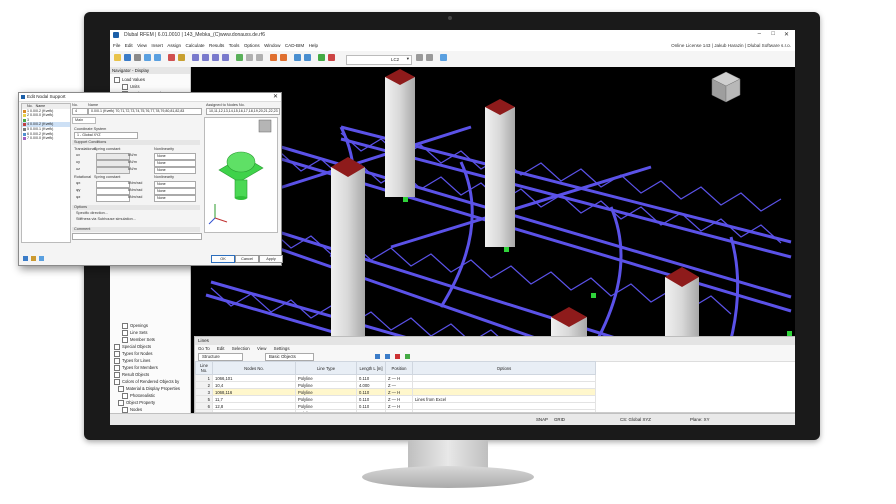 The image size is (896, 504). What do you see at coordinates (41, 258) in the screenshot?
I see `dialog-copy-icon` at bounding box center [41, 258].